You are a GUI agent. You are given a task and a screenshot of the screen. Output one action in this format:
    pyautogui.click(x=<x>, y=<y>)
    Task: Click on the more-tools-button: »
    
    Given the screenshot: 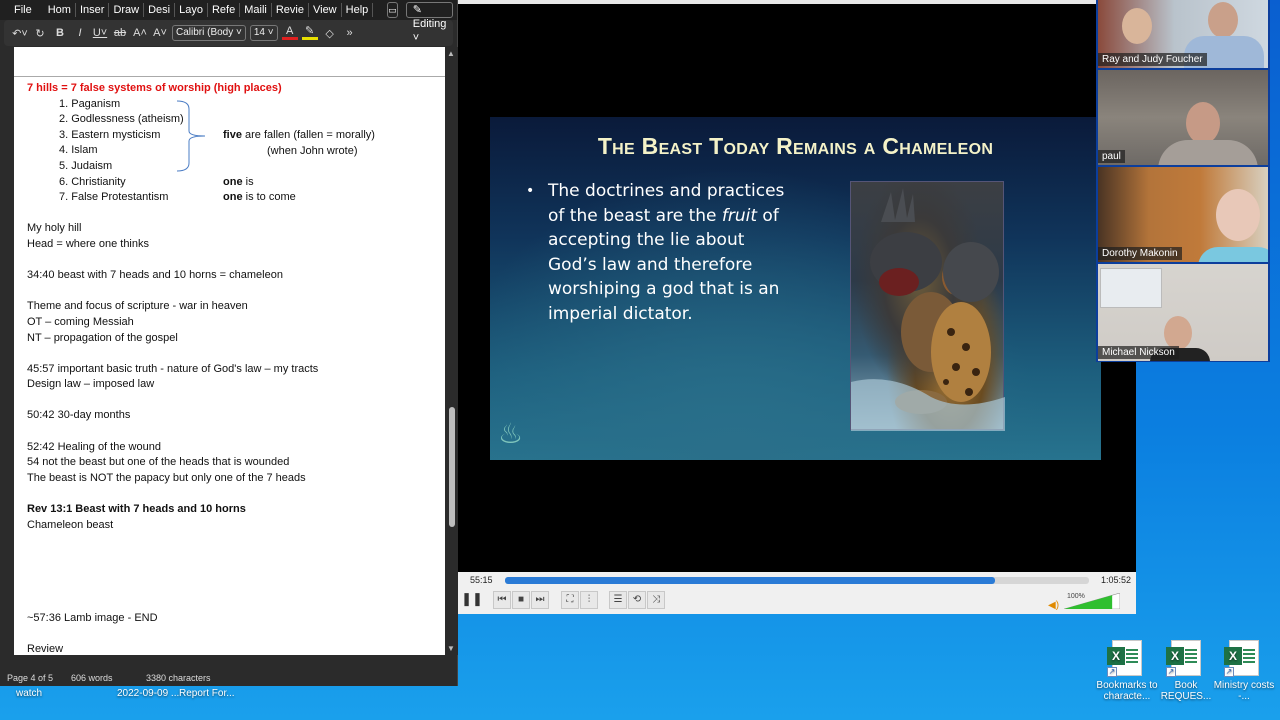 What is the action you would take?
    pyautogui.click(x=350, y=33)
    